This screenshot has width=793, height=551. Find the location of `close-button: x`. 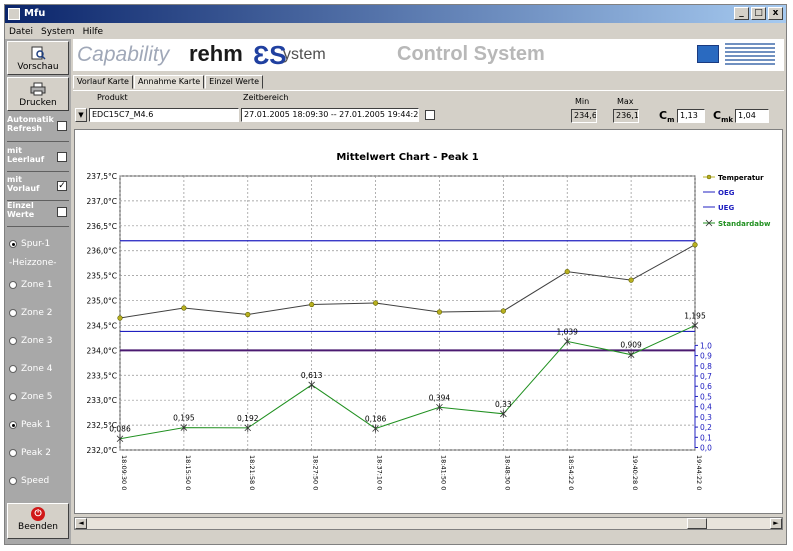

close-button: x is located at coordinates (775, 13).